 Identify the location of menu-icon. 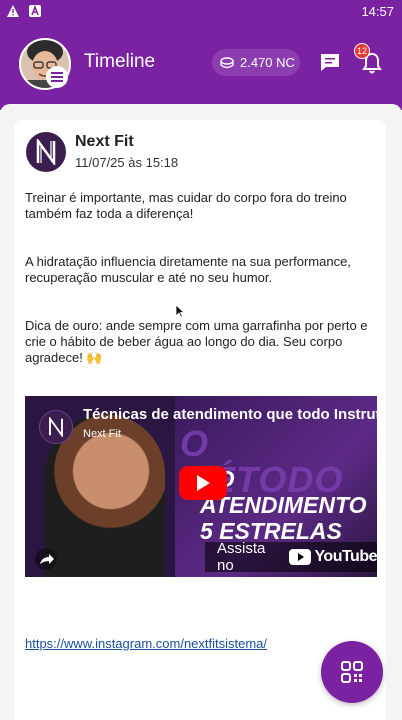
(57, 77).